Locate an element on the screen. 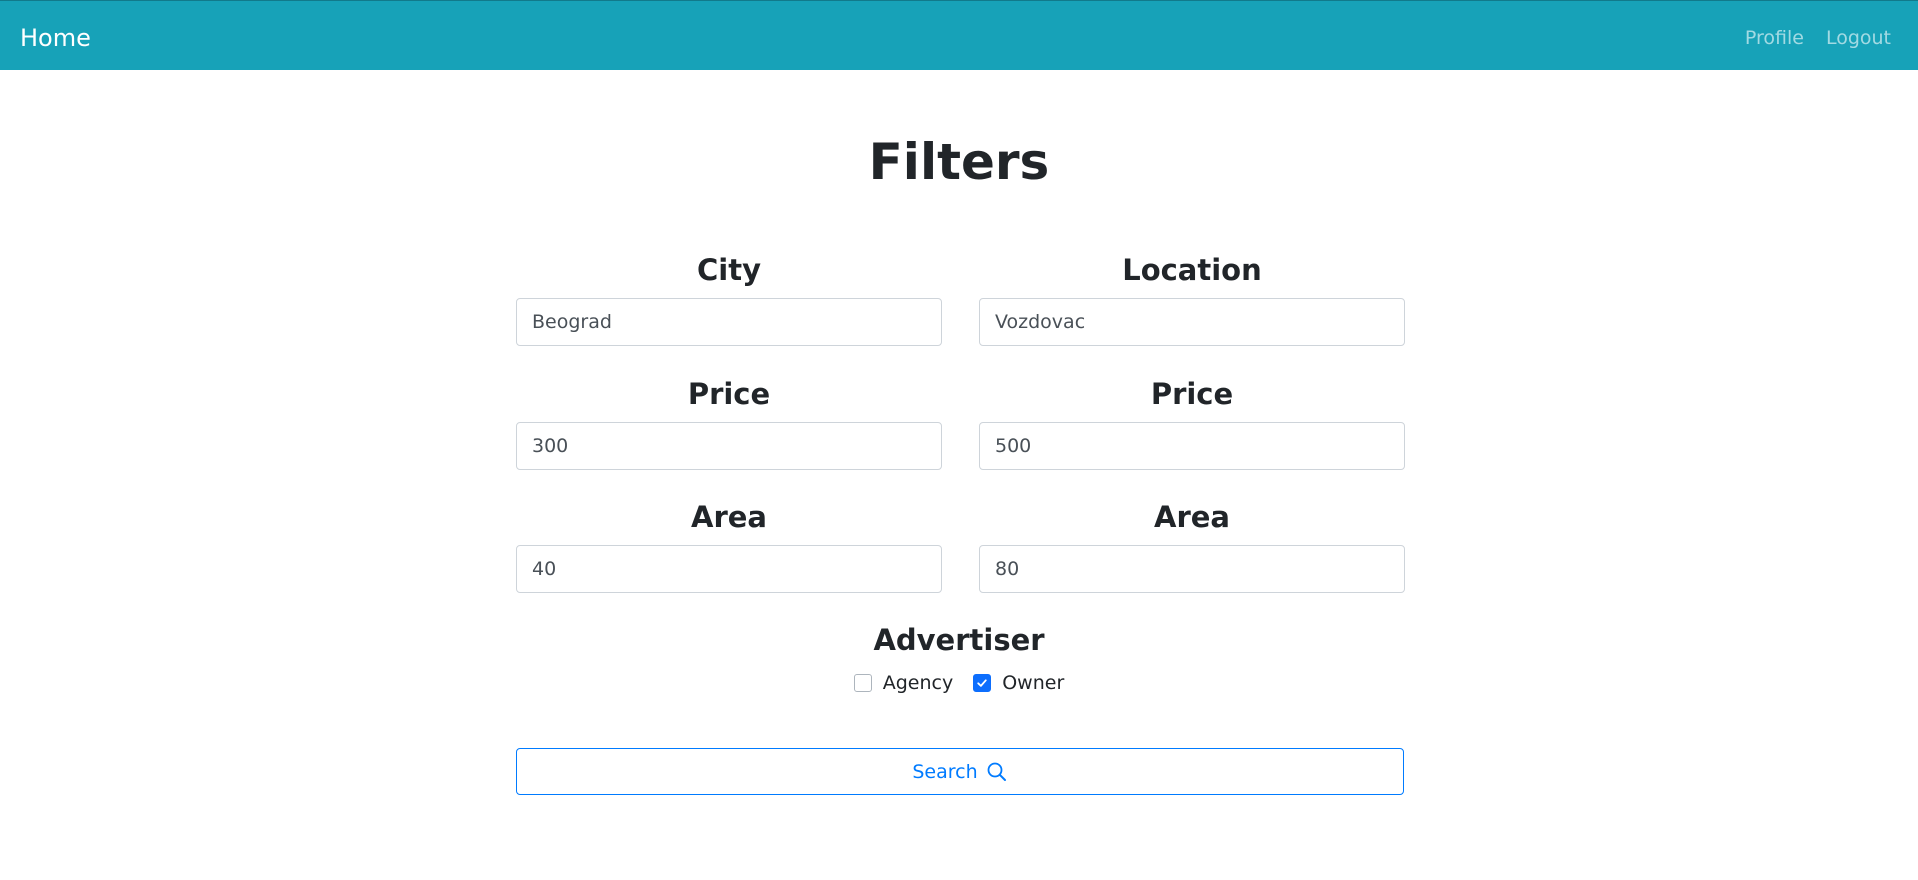 The height and width of the screenshot is (880, 1918). city-field-group: City is located at coordinates (729, 299).